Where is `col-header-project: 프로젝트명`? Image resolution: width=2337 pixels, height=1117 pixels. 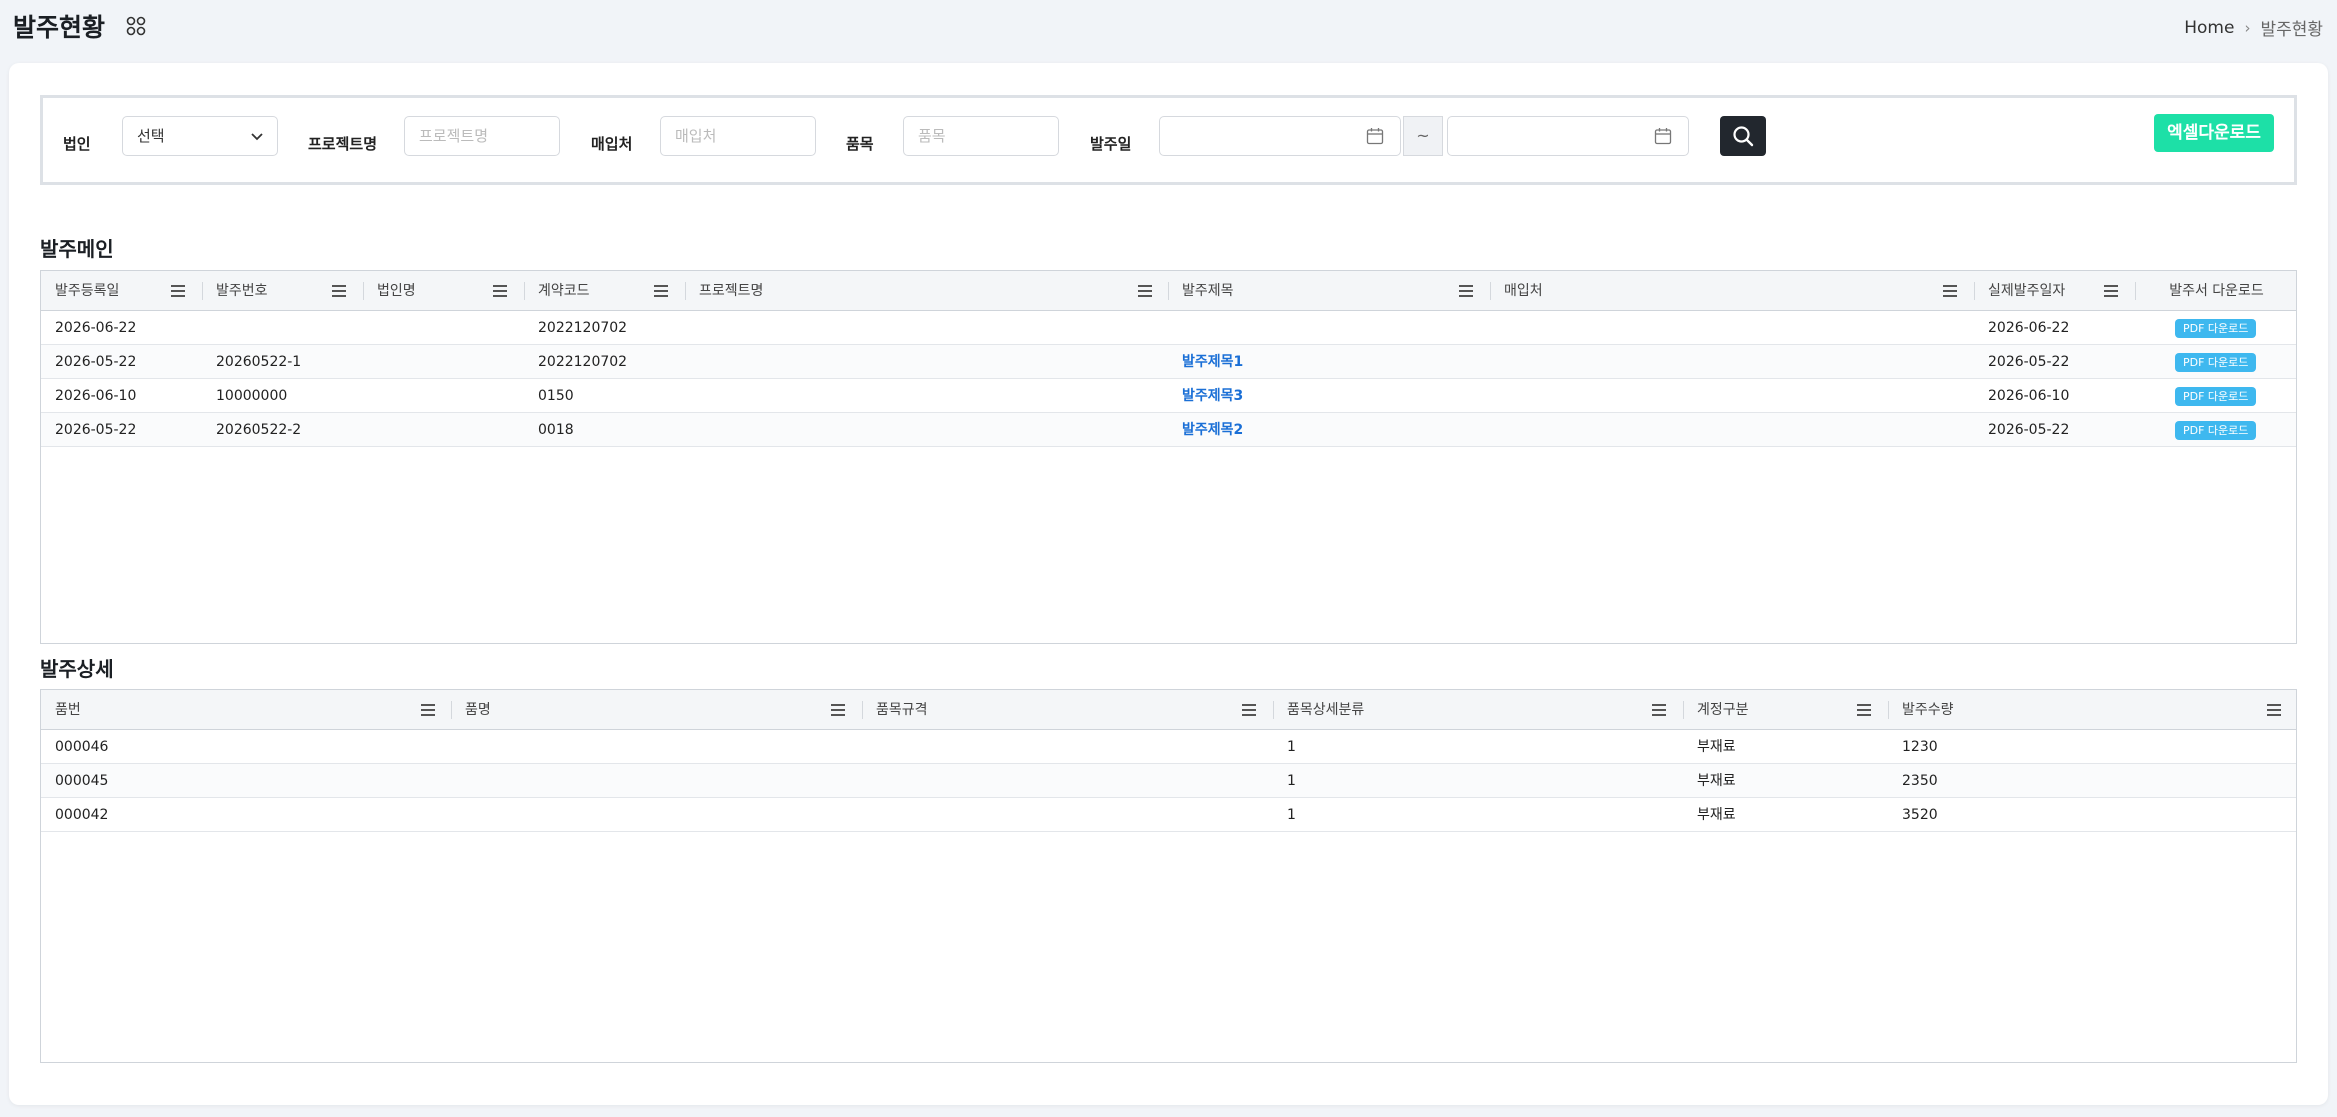 col-header-project: 프로젝트명 is located at coordinates (724, 291).